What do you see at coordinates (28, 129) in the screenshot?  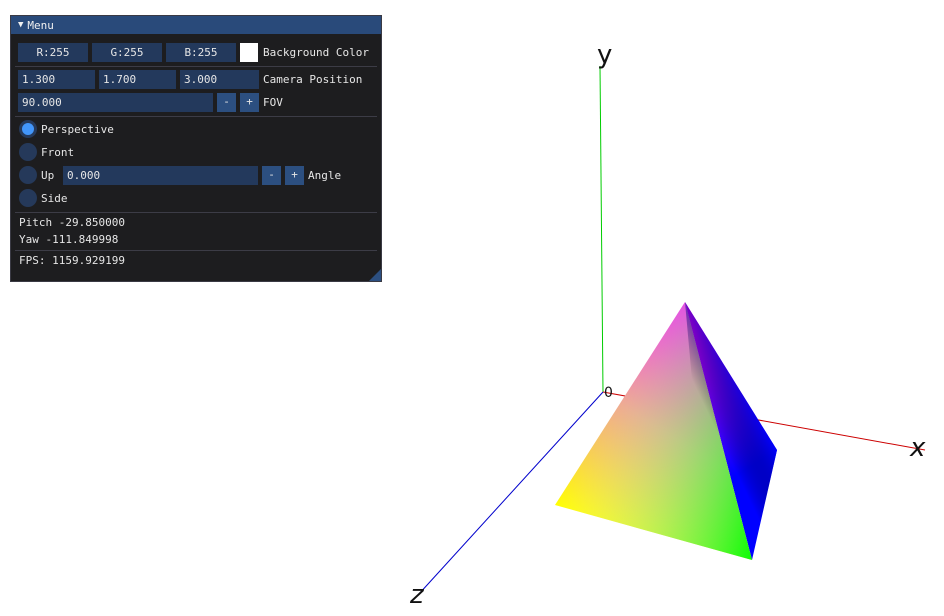 I see `perspective-radio` at bounding box center [28, 129].